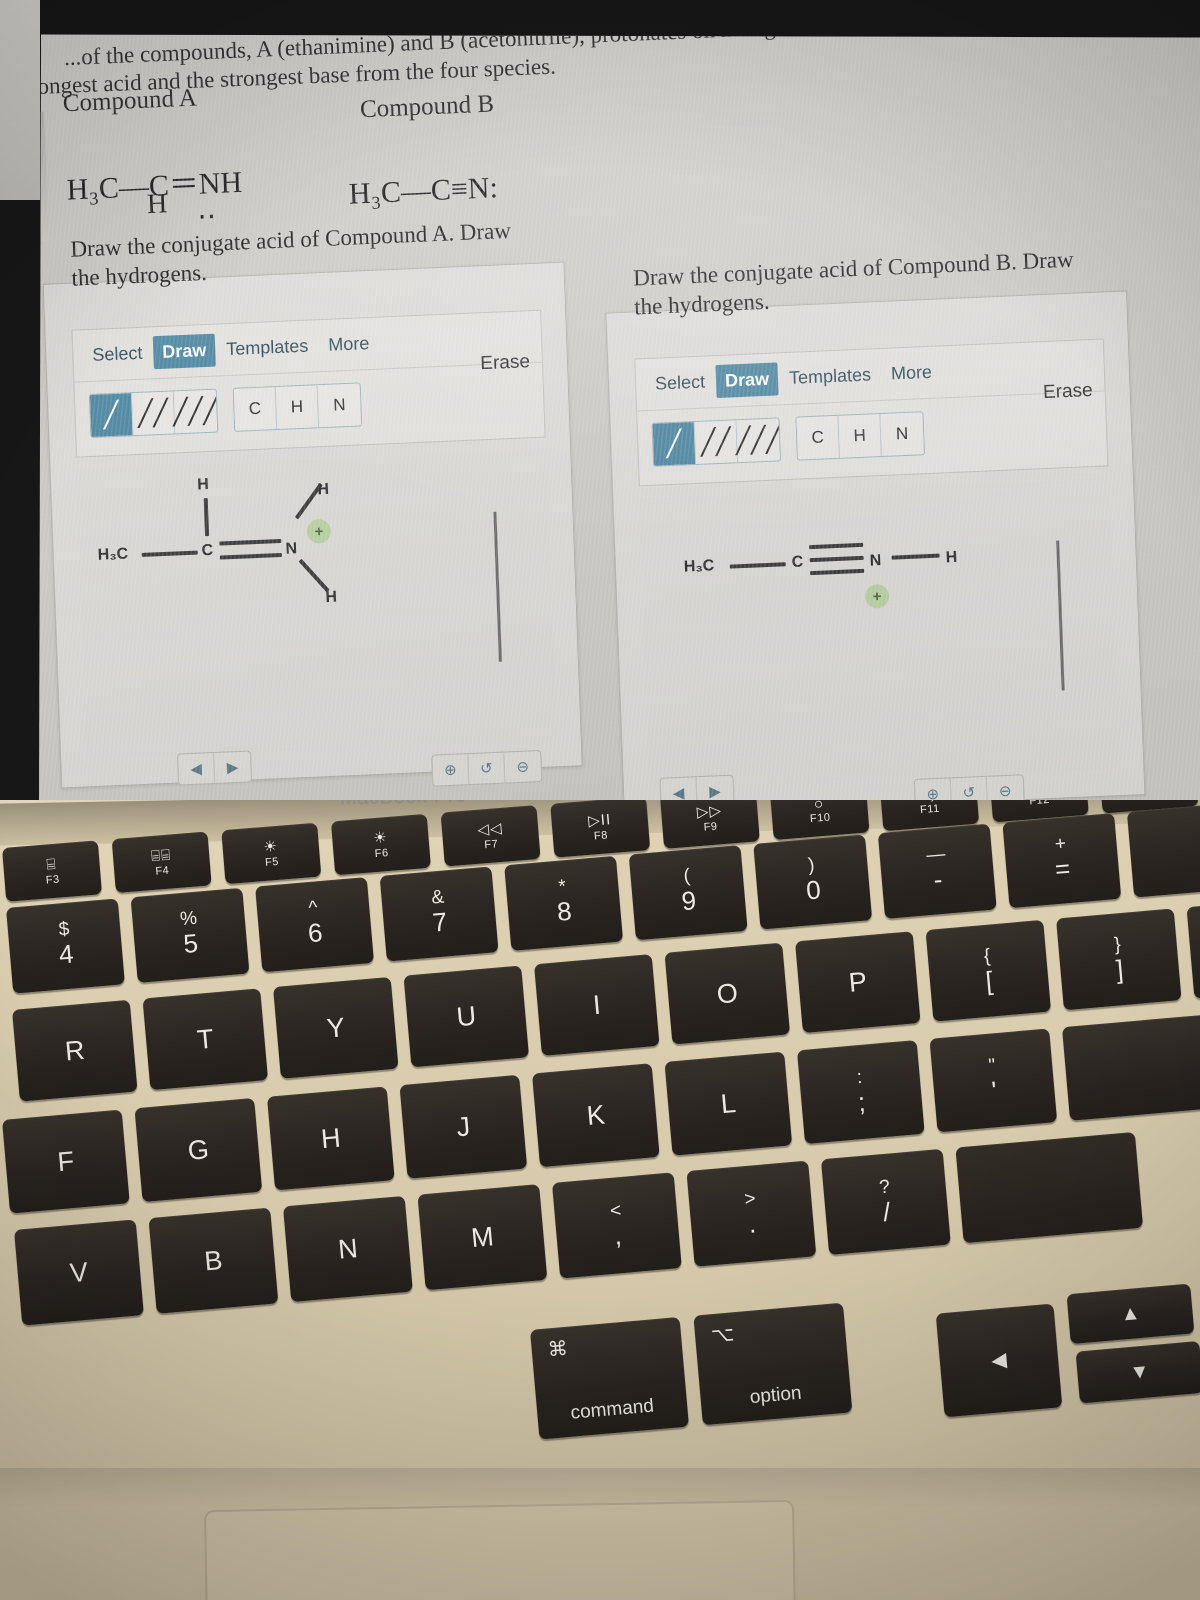  I want to click on key-t: T, so click(205, 1039).